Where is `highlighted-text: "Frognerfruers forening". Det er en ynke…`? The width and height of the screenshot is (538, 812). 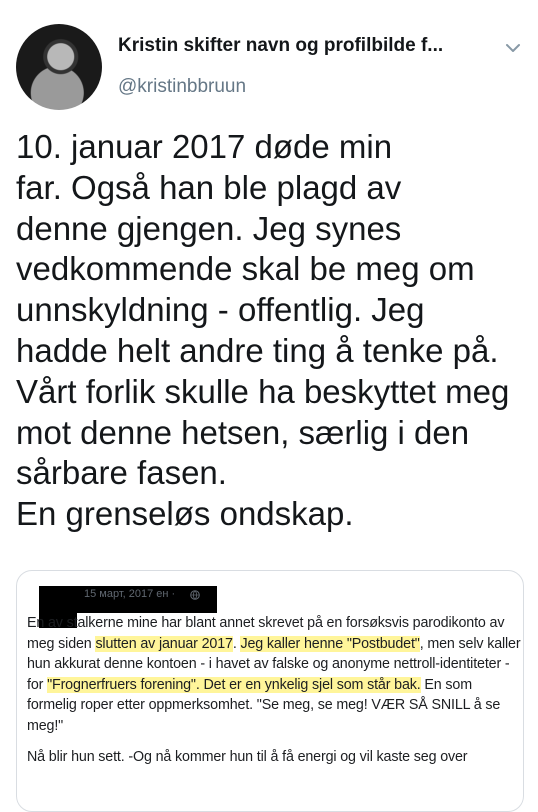 highlighted-text: "Frognerfruers forening". Det er en ynke… is located at coordinates (234, 684).